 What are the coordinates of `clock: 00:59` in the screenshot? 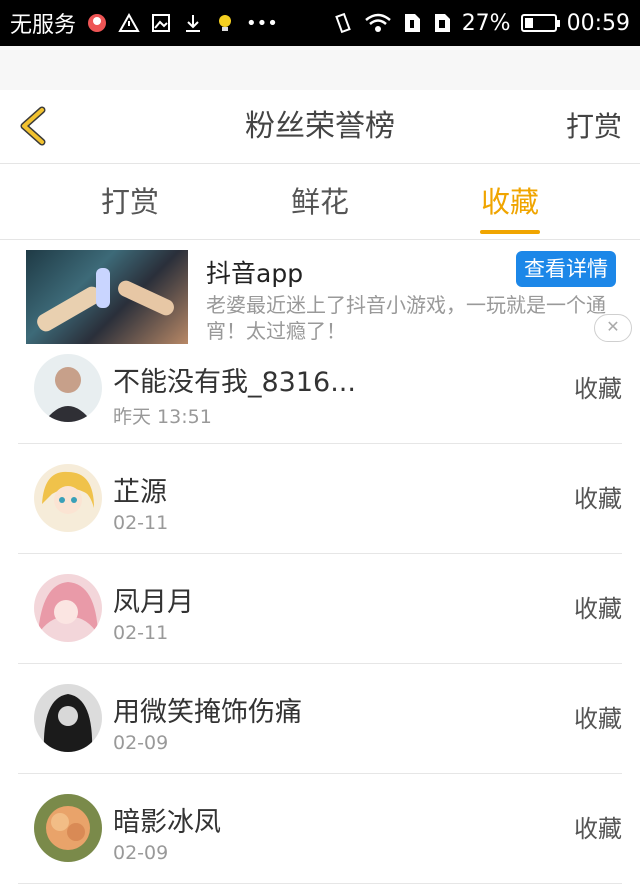 It's located at (598, 23).